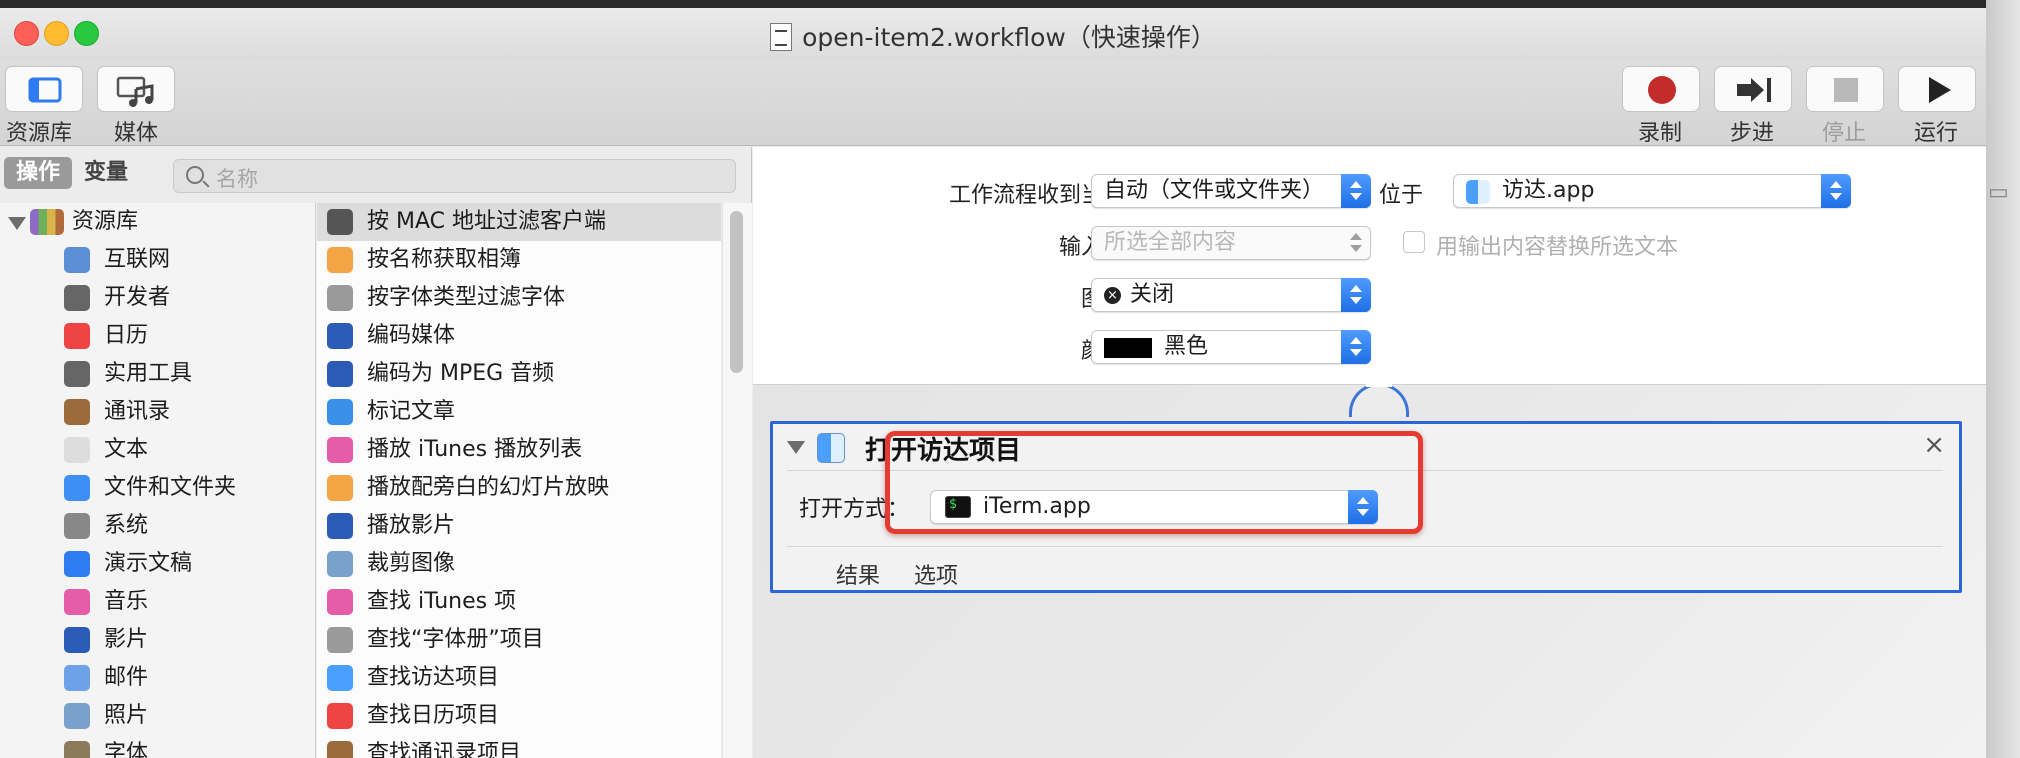  What do you see at coordinates (340, 374) in the screenshot?
I see `quicktime-icon` at bounding box center [340, 374].